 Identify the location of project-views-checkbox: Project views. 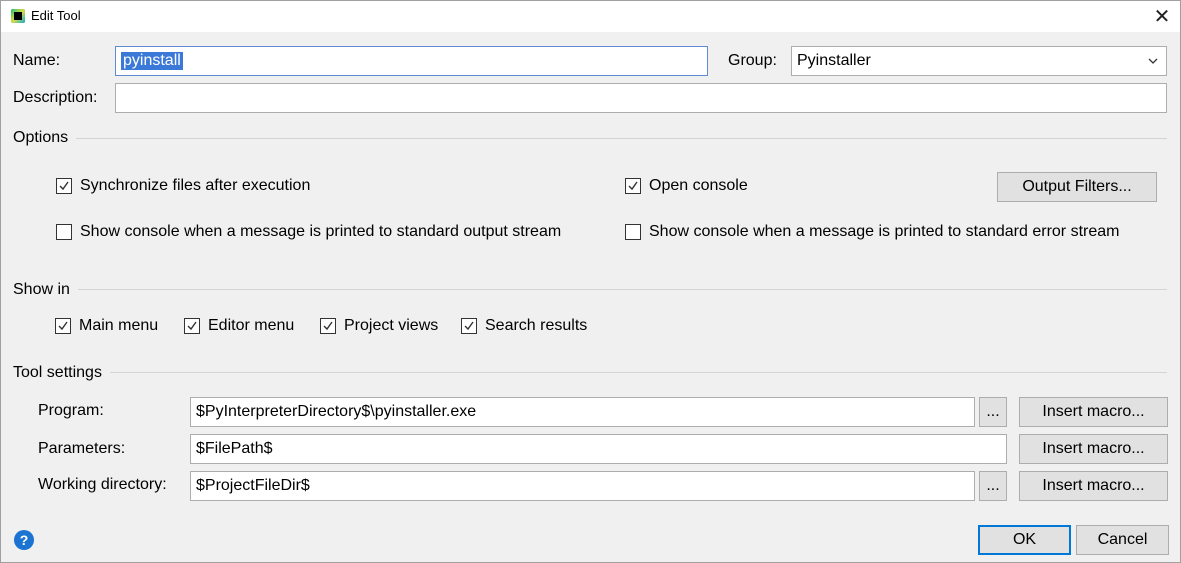
(379, 326).